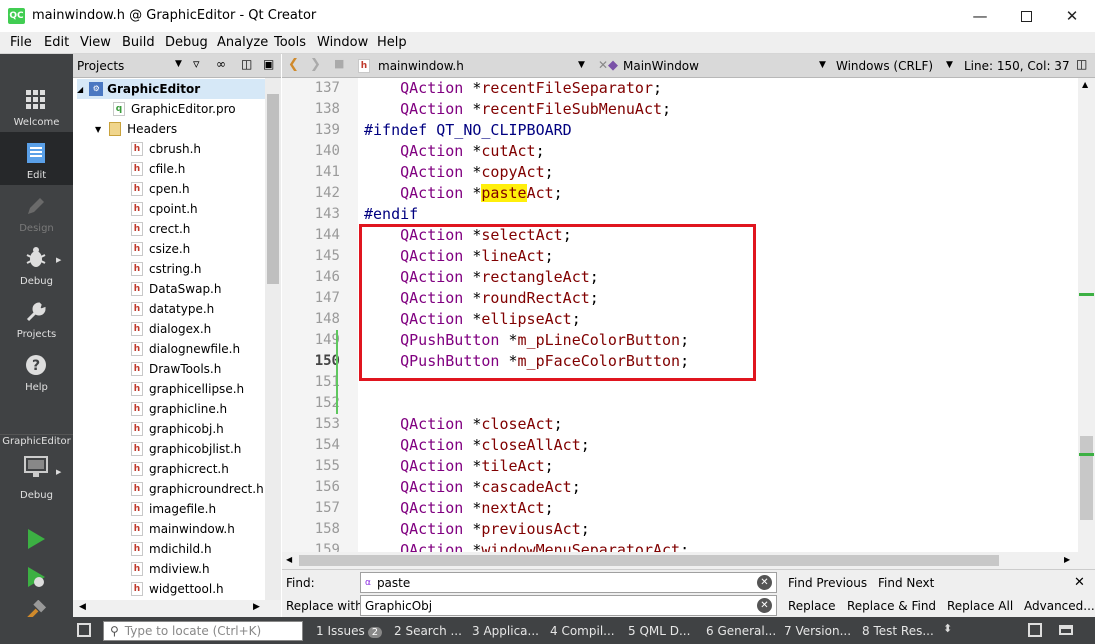 The height and width of the screenshot is (644, 1095). I want to click on split-editor-icon: ◫, so click(1081, 64).